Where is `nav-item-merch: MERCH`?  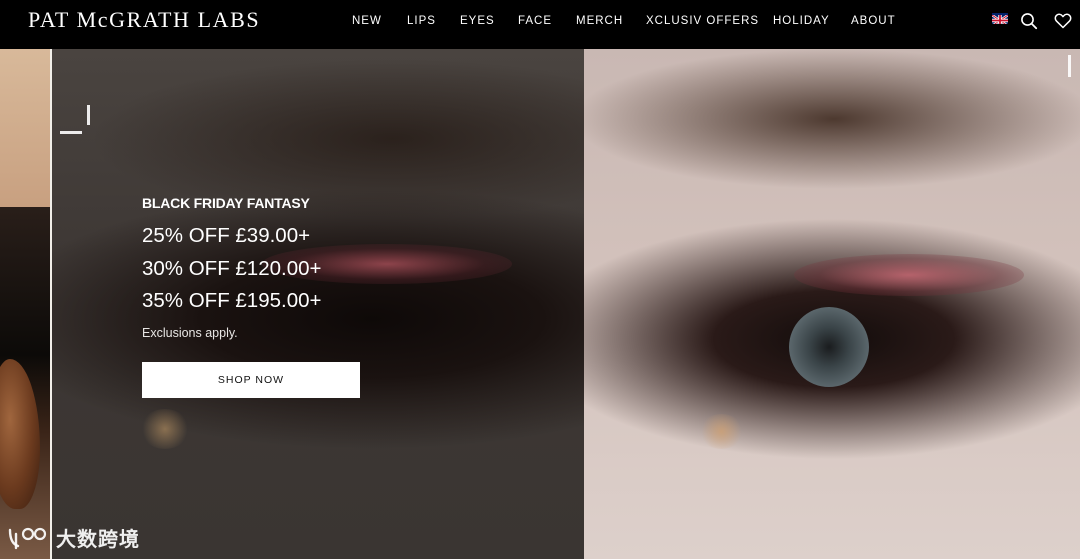 nav-item-merch: MERCH is located at coordinates (599, 21).